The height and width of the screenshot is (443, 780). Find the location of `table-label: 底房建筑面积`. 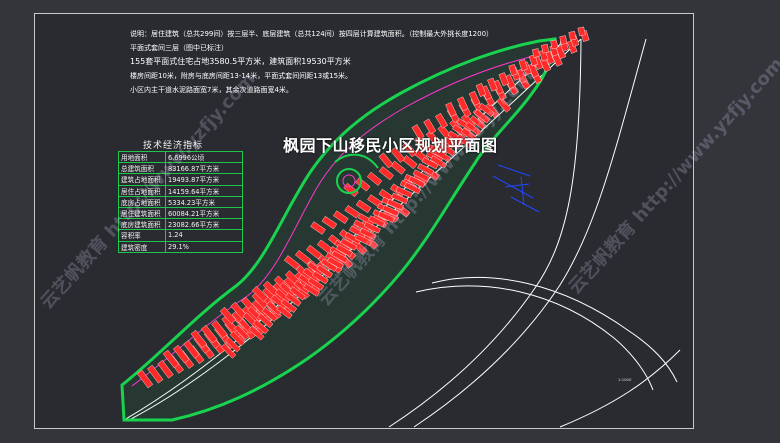

table-label: 底房建筑面积 is located at coordinates (142, 224).